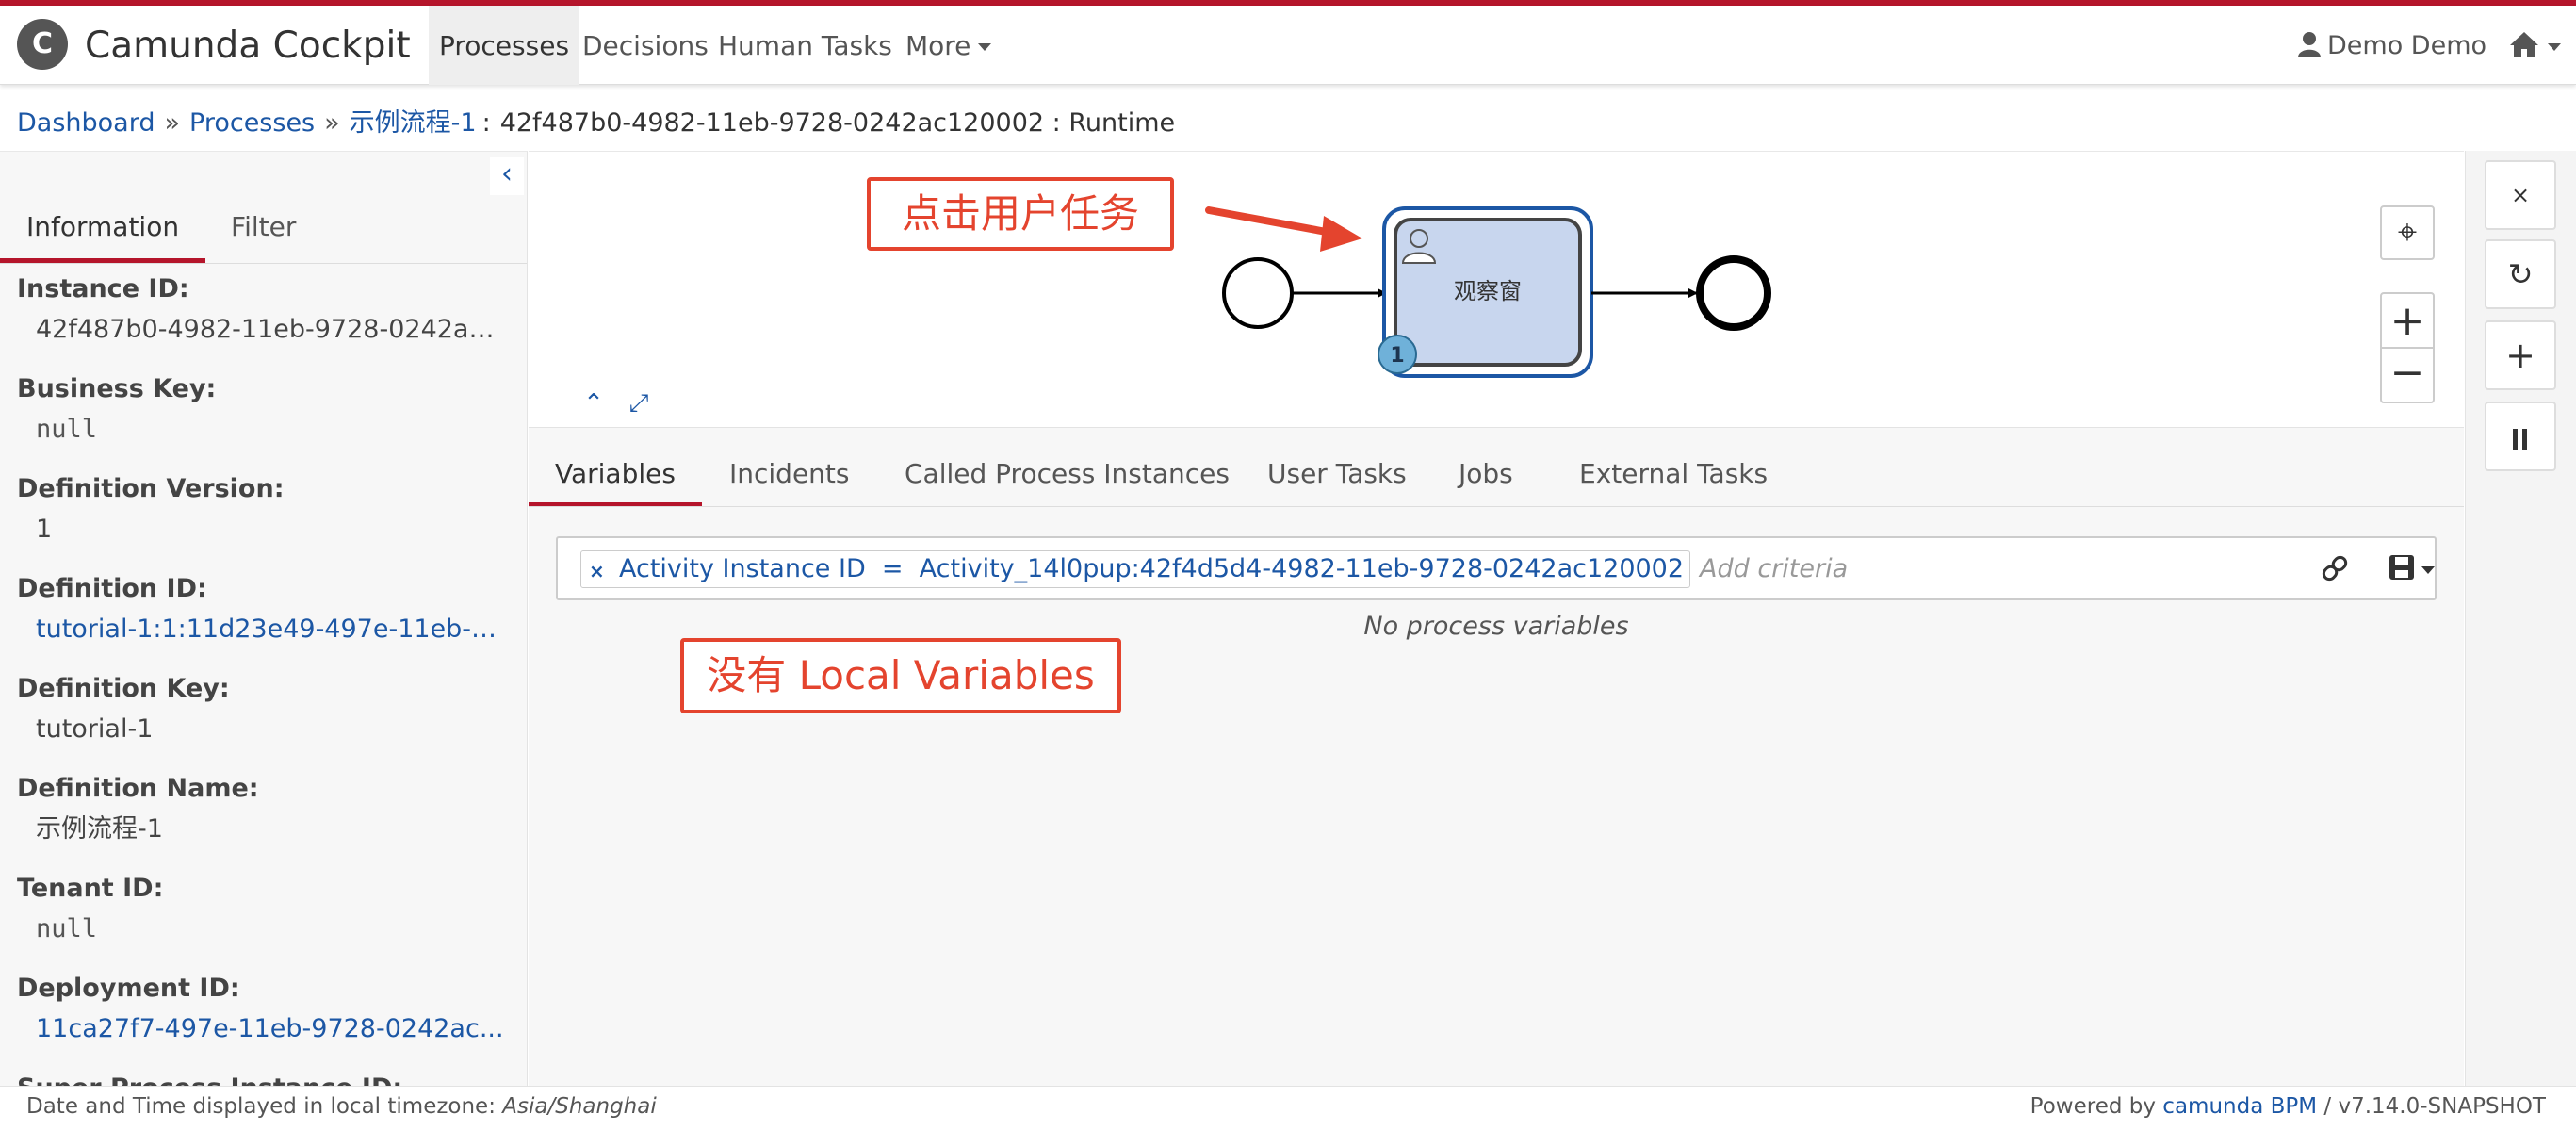 The image size is (2576, 1131). What do you see at coordinates (42, 45) in the screenshot?
I see `camunda-logo: C` at bounding box center [42, 45].